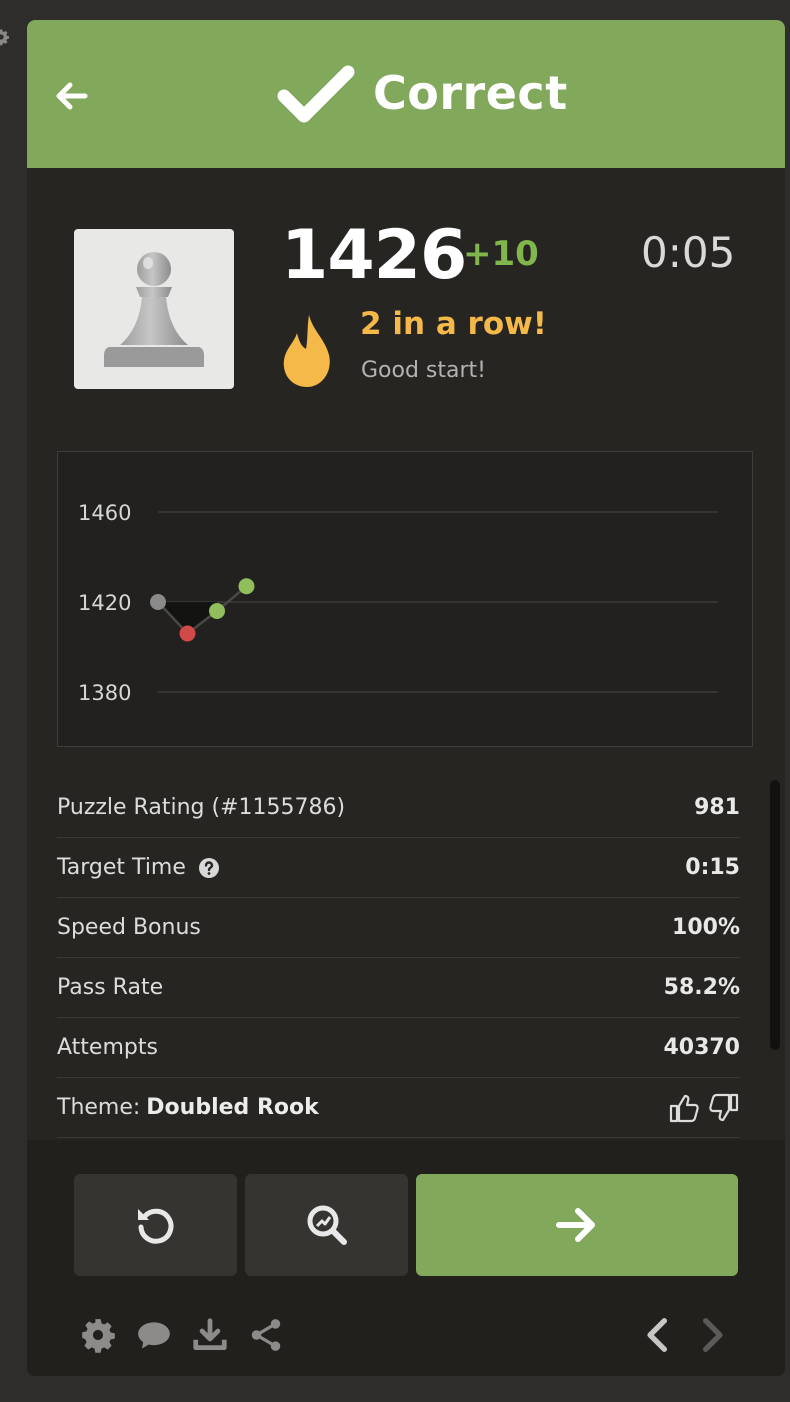 This screenshot has width=790, height=1402. I want to click on stat-row-attempts: Attempts 40370, so click(398, 1048).